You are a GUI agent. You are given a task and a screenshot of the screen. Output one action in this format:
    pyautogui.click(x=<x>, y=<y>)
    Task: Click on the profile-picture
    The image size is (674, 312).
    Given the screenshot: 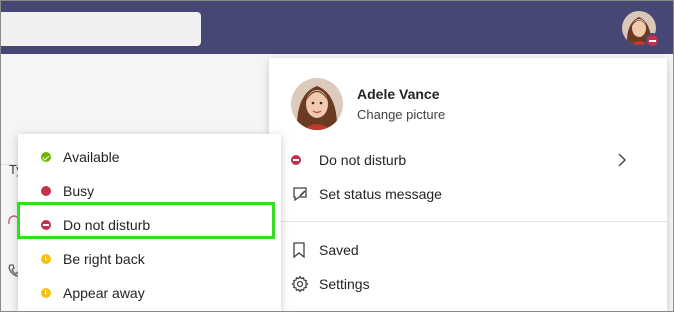 What is the action you would take?
    pyautogui.click(x=317, y=104)
    